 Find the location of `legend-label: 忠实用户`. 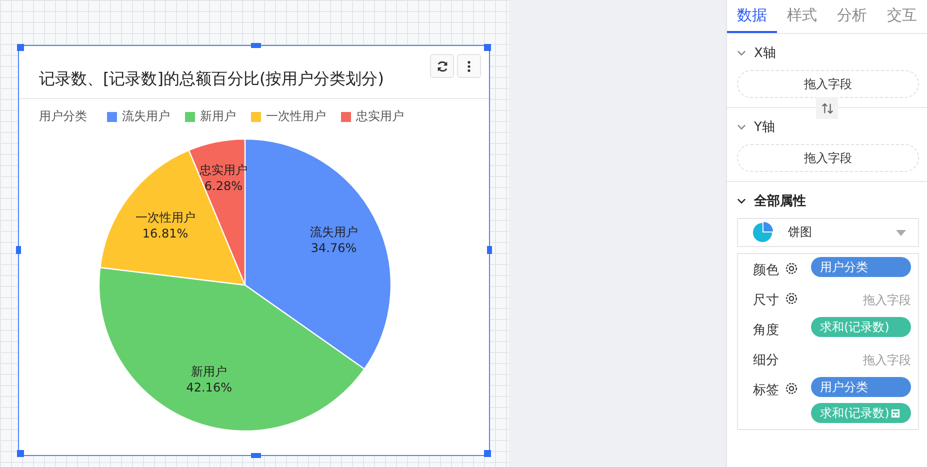

legend-label: 忠实用户 is located at coordinates (380, 116).